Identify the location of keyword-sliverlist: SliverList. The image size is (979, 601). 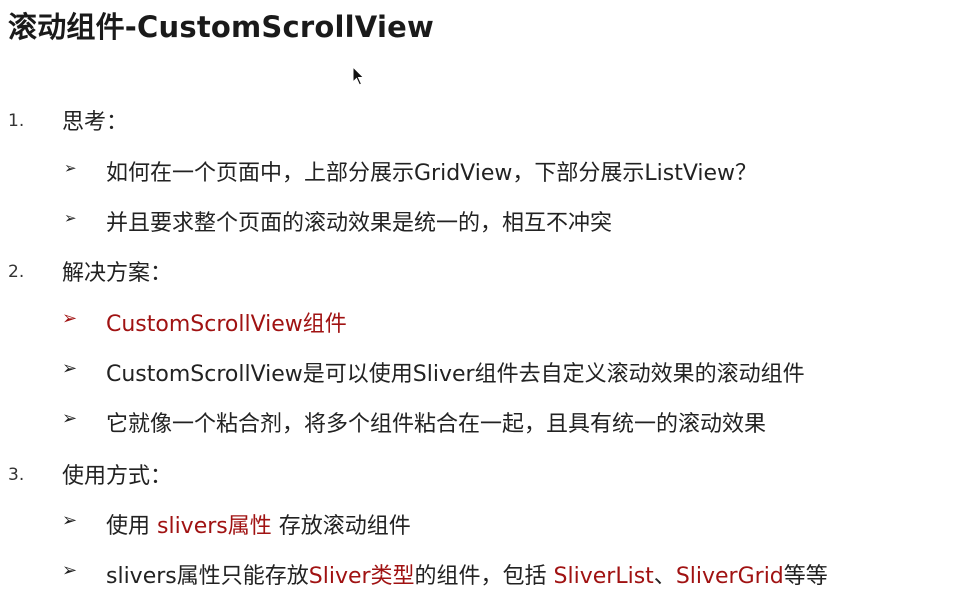
(603, 576).